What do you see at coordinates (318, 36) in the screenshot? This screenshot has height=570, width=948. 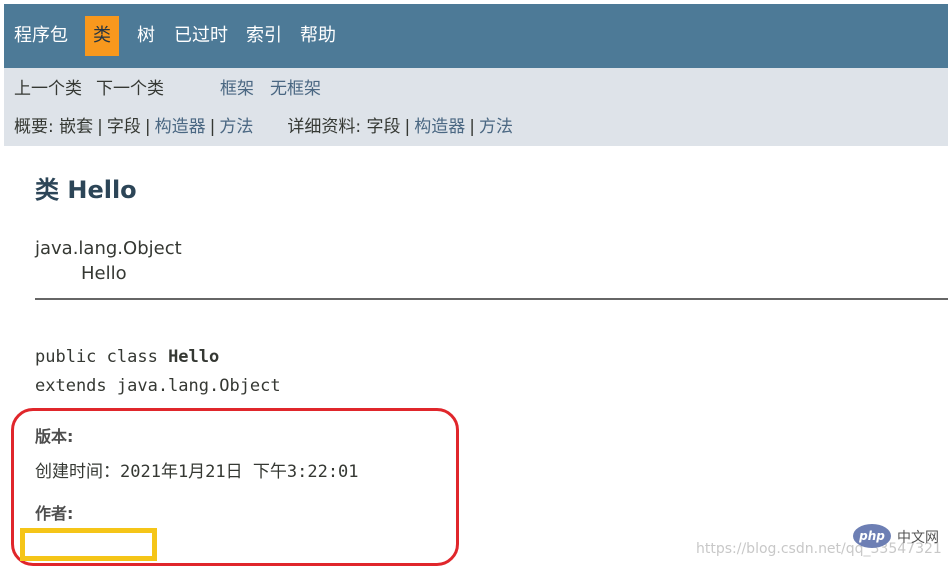 I see `nav-help: 帮助` at bounding box center [318, 36].